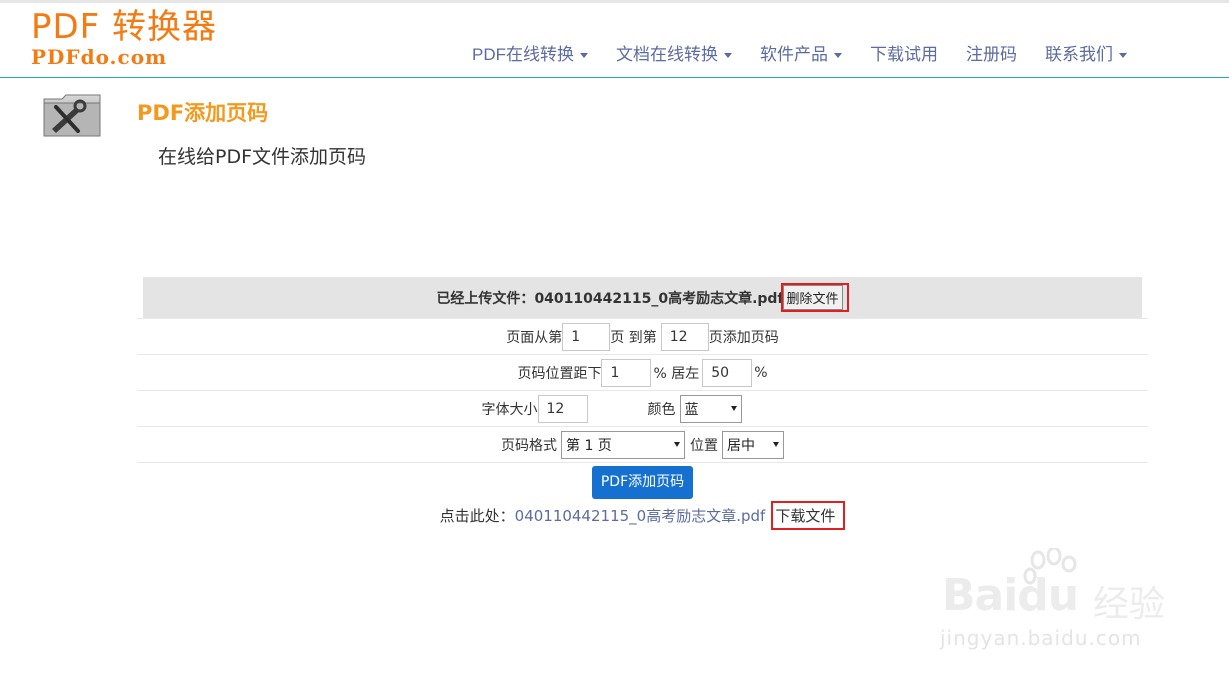 The width and height of the screenshot is (1229, 680). I want to click on color-select: 蓝, so click(710, 408).